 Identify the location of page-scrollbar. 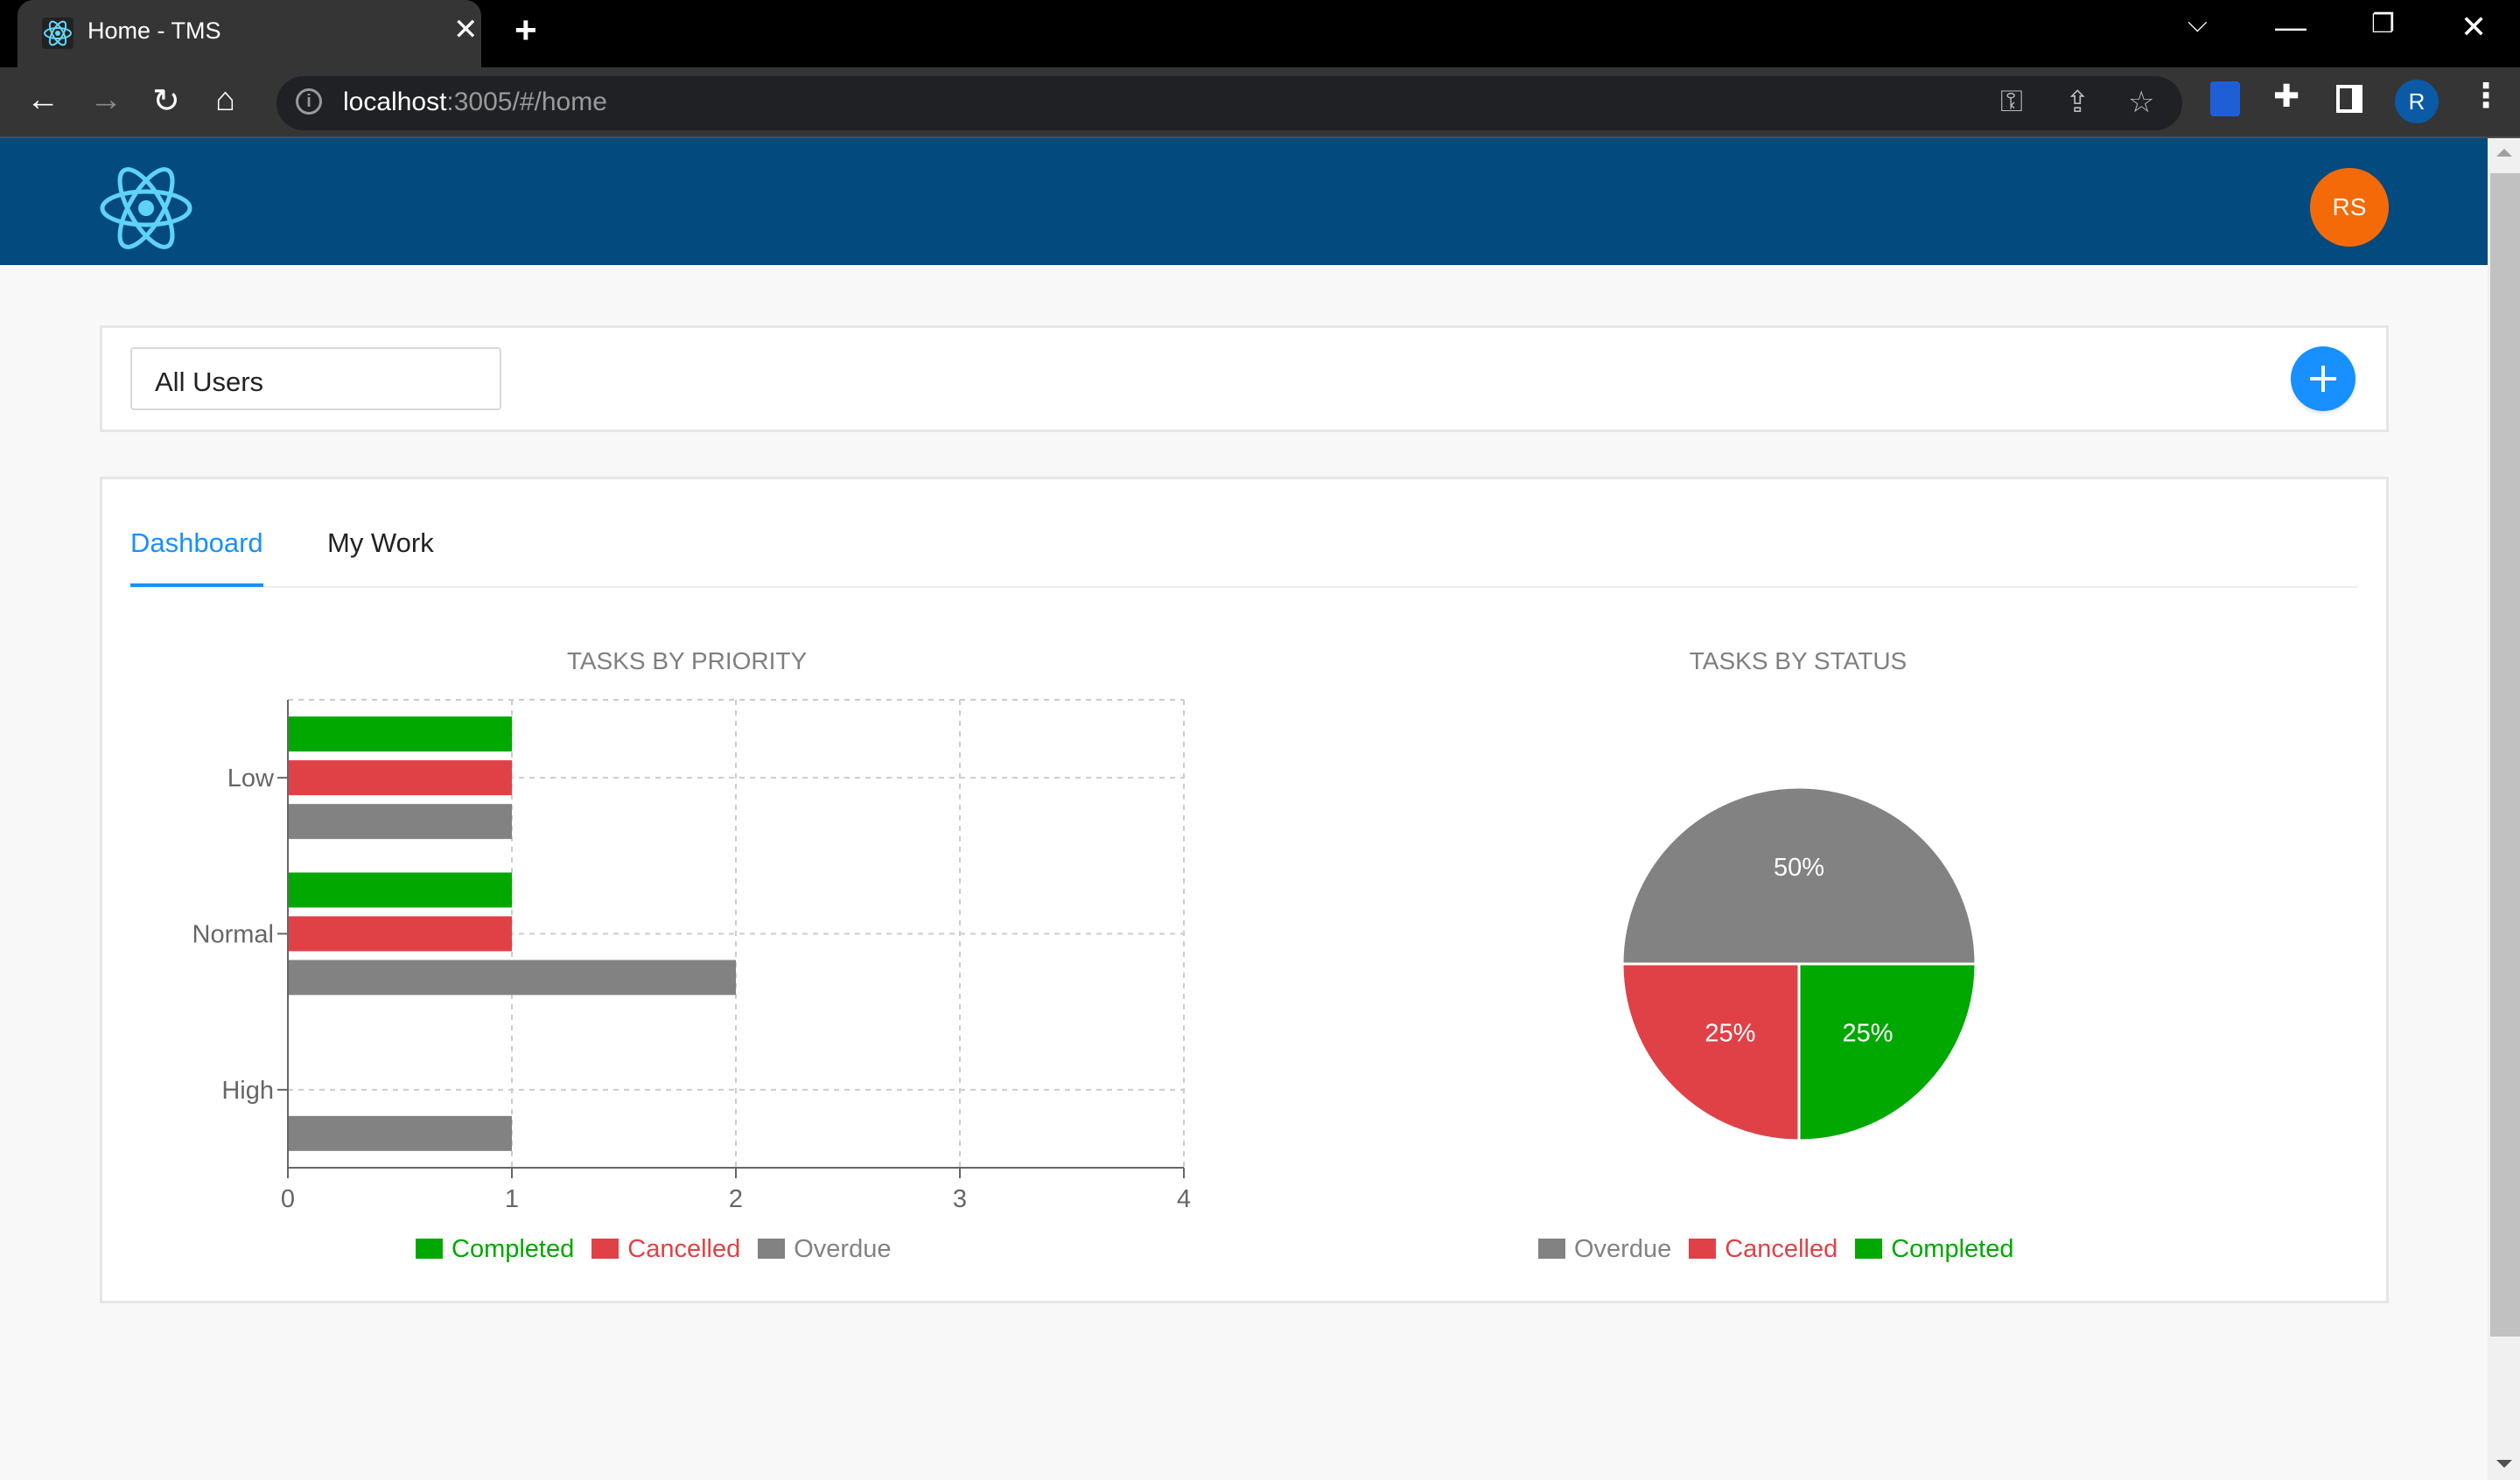
(2504, 809).